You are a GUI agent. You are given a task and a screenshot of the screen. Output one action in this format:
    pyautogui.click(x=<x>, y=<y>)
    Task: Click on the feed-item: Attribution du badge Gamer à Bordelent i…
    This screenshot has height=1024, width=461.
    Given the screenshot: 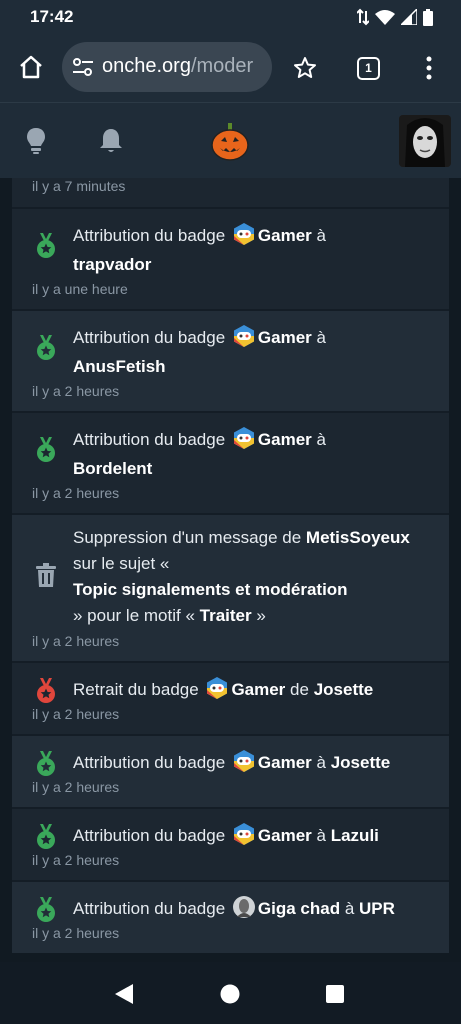 What is the action you would take?
    pyautogui.click(x=230, y=462)
    